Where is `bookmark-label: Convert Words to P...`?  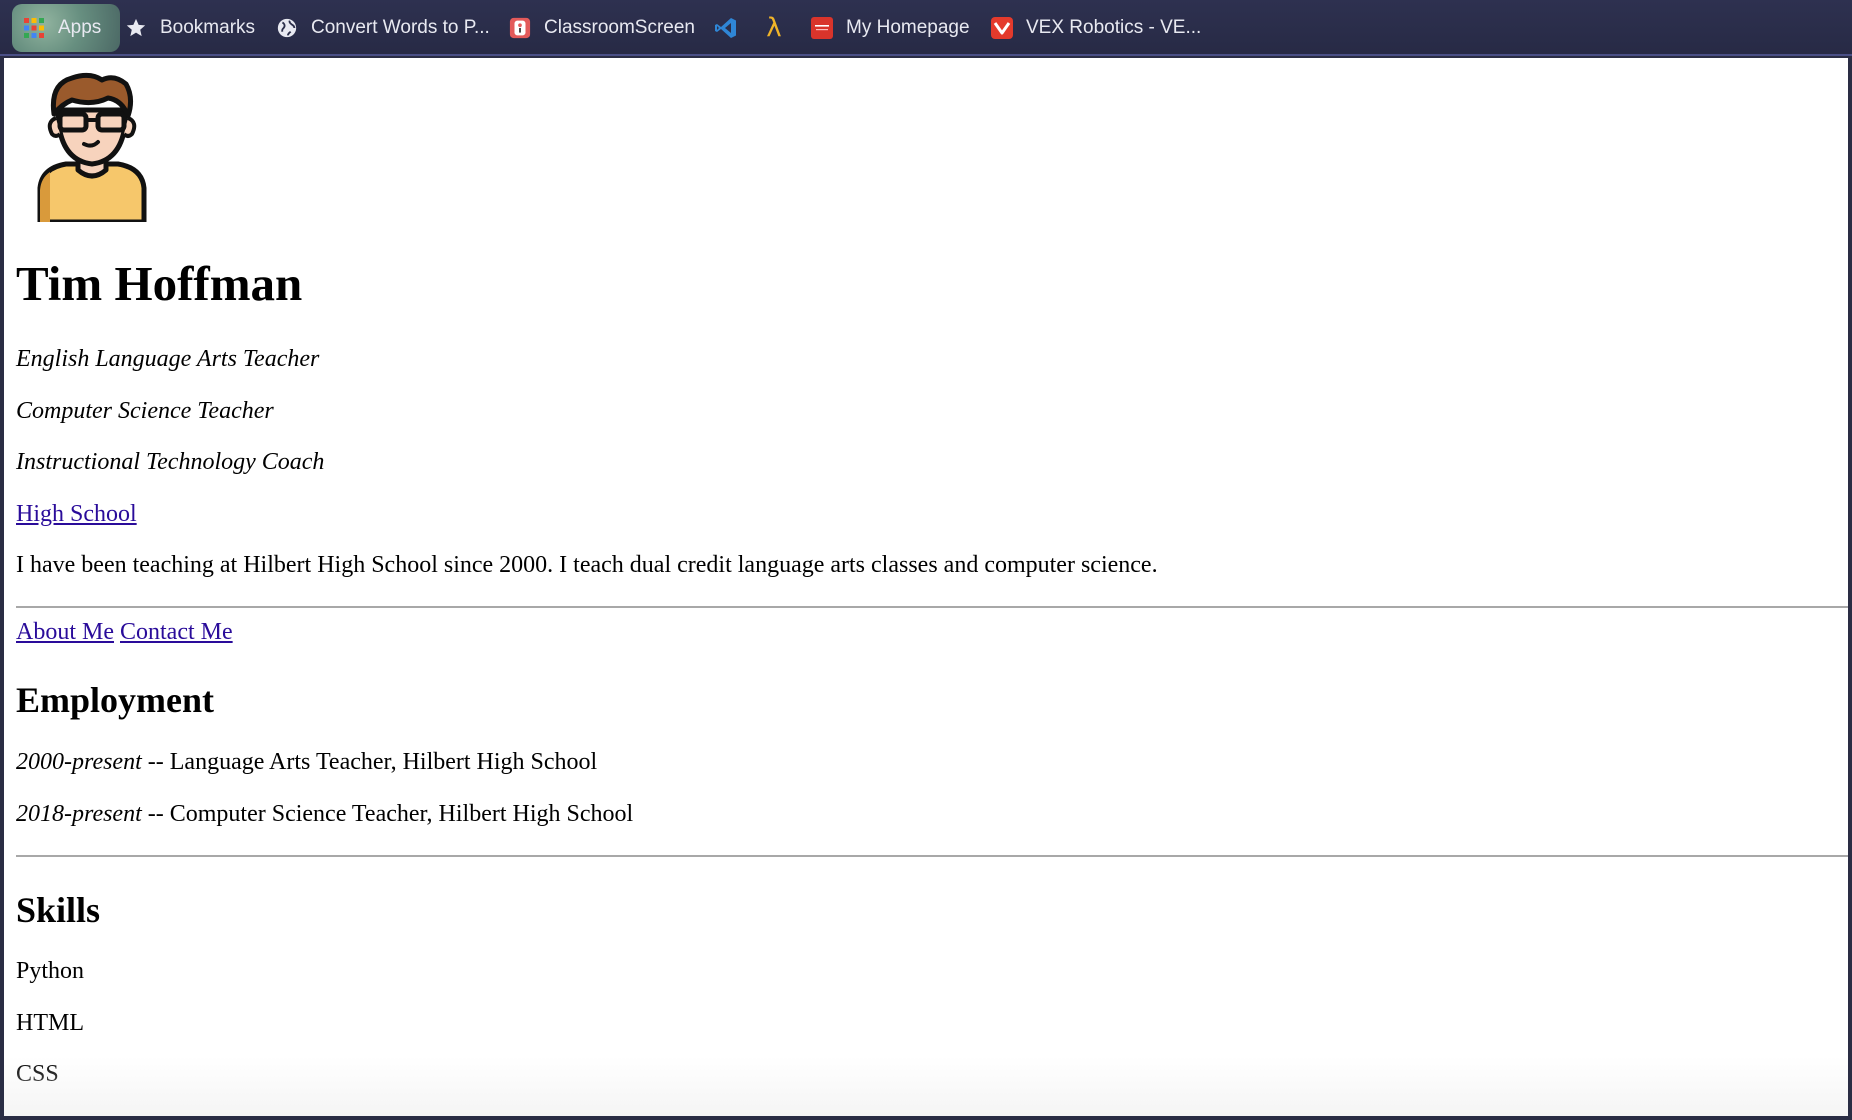
bookmark-label: Convert Words to P... is located at coordinates (400, 27).